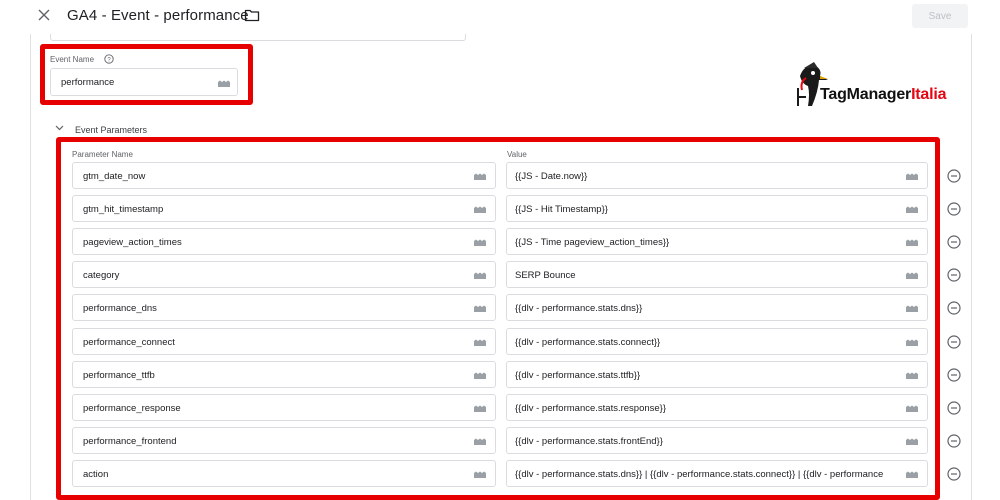  I want to click on close-icon, so click(44, 15).